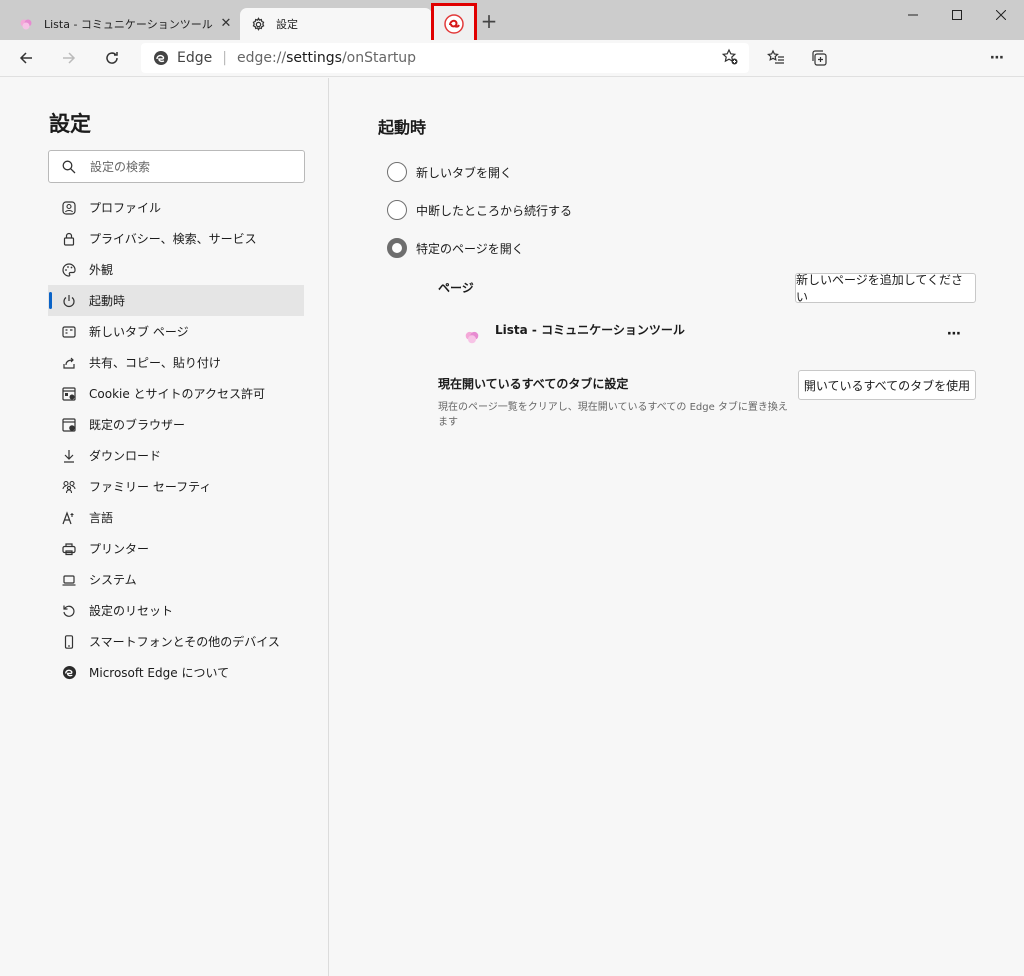  I want to click on sidebar-item-language: 言語, so click(176, 517).